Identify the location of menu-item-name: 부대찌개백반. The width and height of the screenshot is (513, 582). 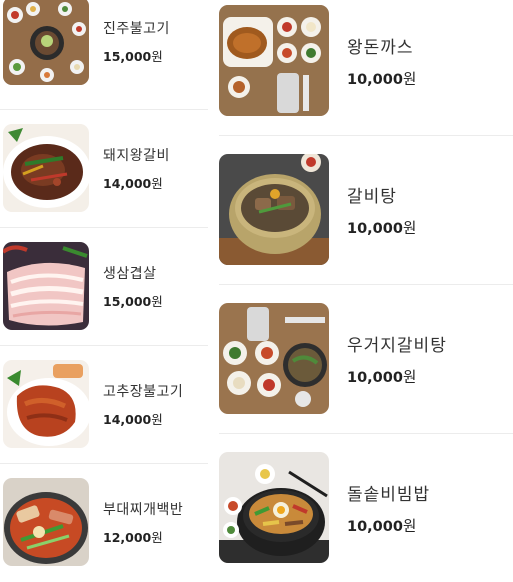
(143, 509).